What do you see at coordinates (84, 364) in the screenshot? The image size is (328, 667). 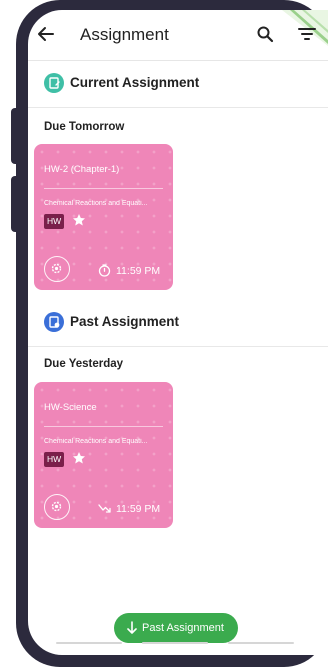 I see `due-label: Due Yesterday` at bounding box center [84, 364].